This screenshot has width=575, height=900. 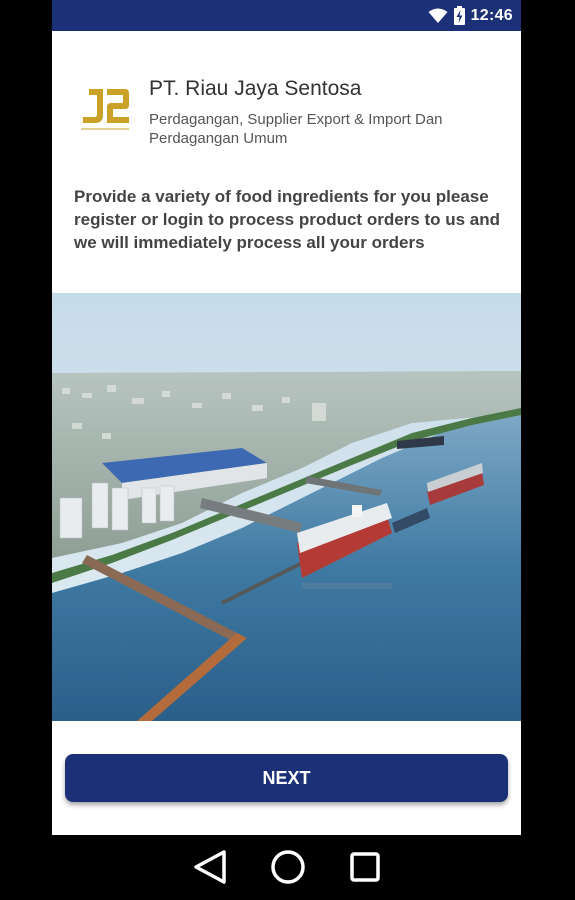 What do you see at coordinates (255, 88) in the screenshot?
I see `company-name: PT. Riau Jaya Sentosa` at bounding box center [255, 88].